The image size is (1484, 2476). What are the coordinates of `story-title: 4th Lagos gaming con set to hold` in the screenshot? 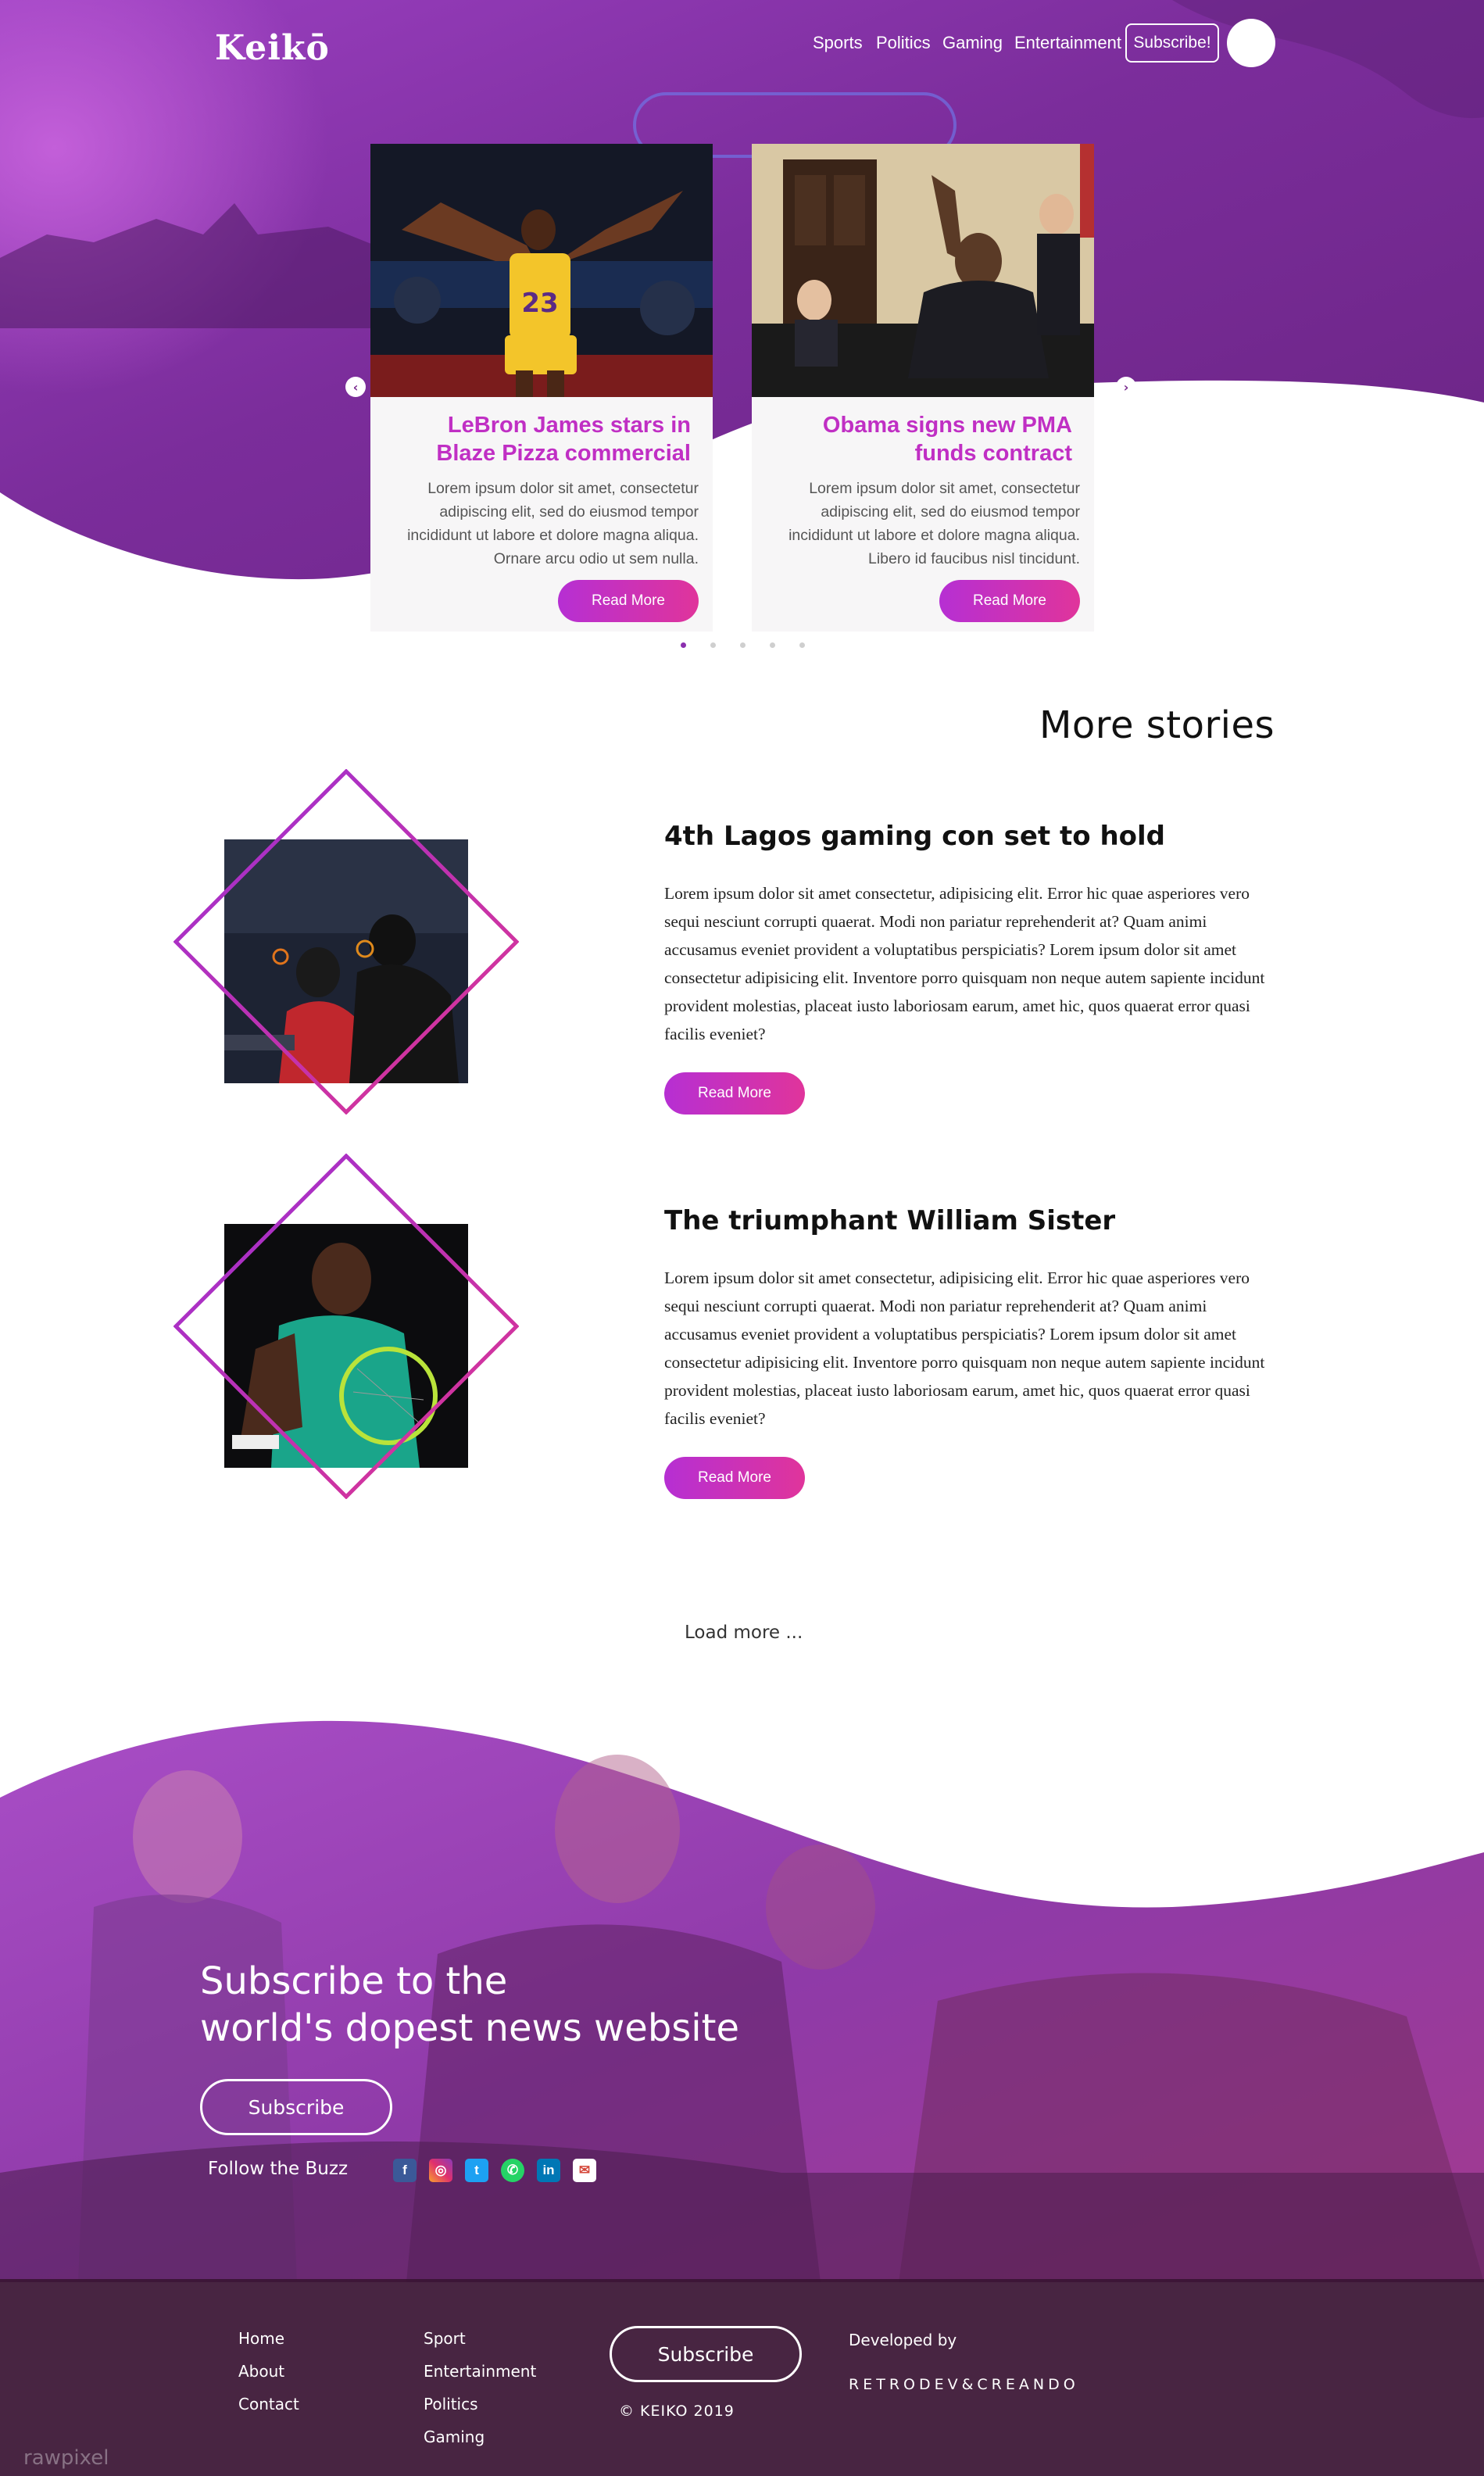 It's located at (914, 836).